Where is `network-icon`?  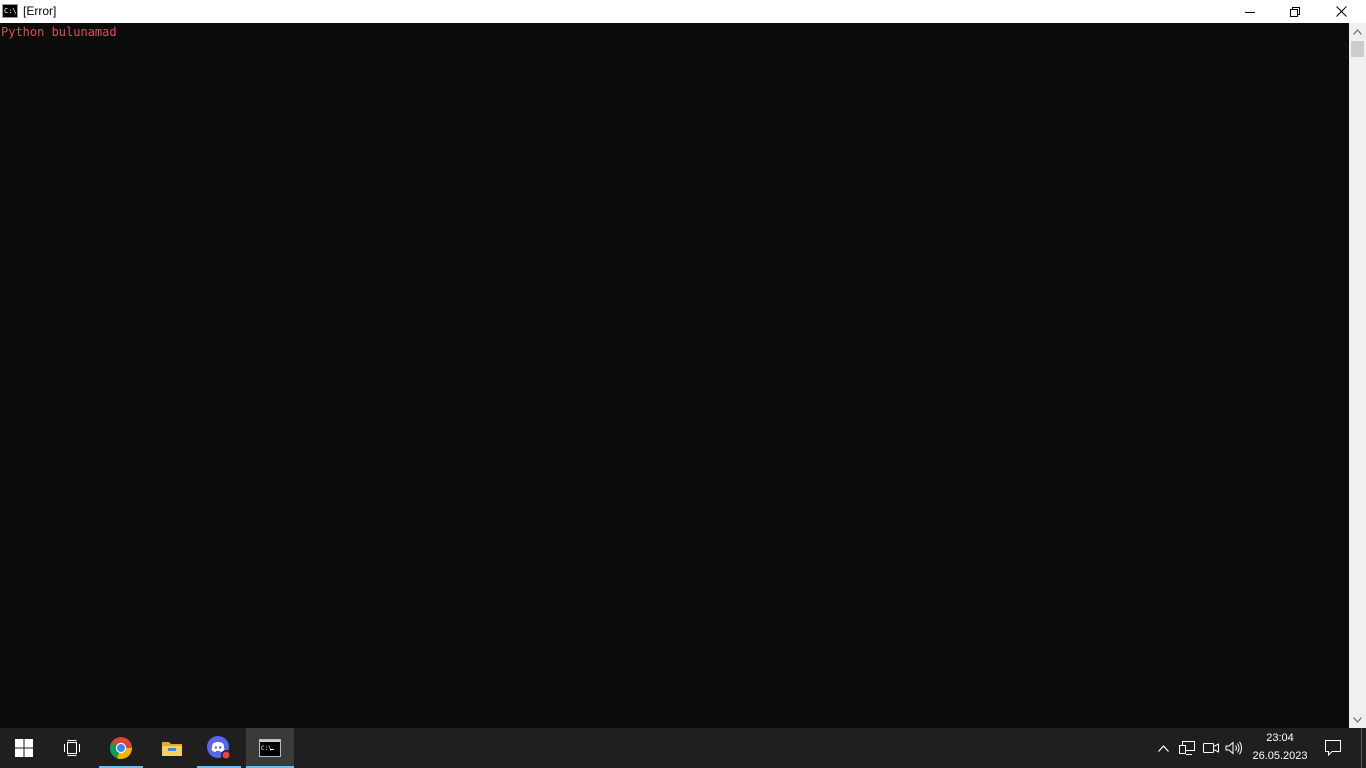 network-icon is located at coordinates (1187, 748).